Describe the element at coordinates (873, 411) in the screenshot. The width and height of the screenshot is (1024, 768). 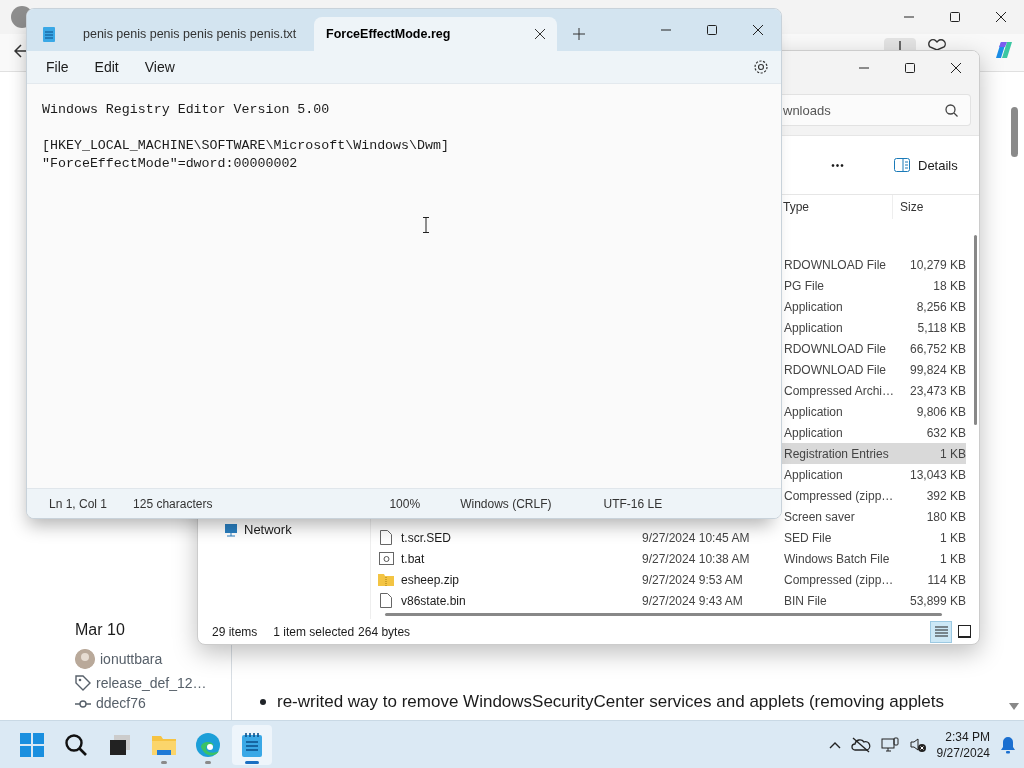
I see `file-row: Application 9,806 KB` at that location.